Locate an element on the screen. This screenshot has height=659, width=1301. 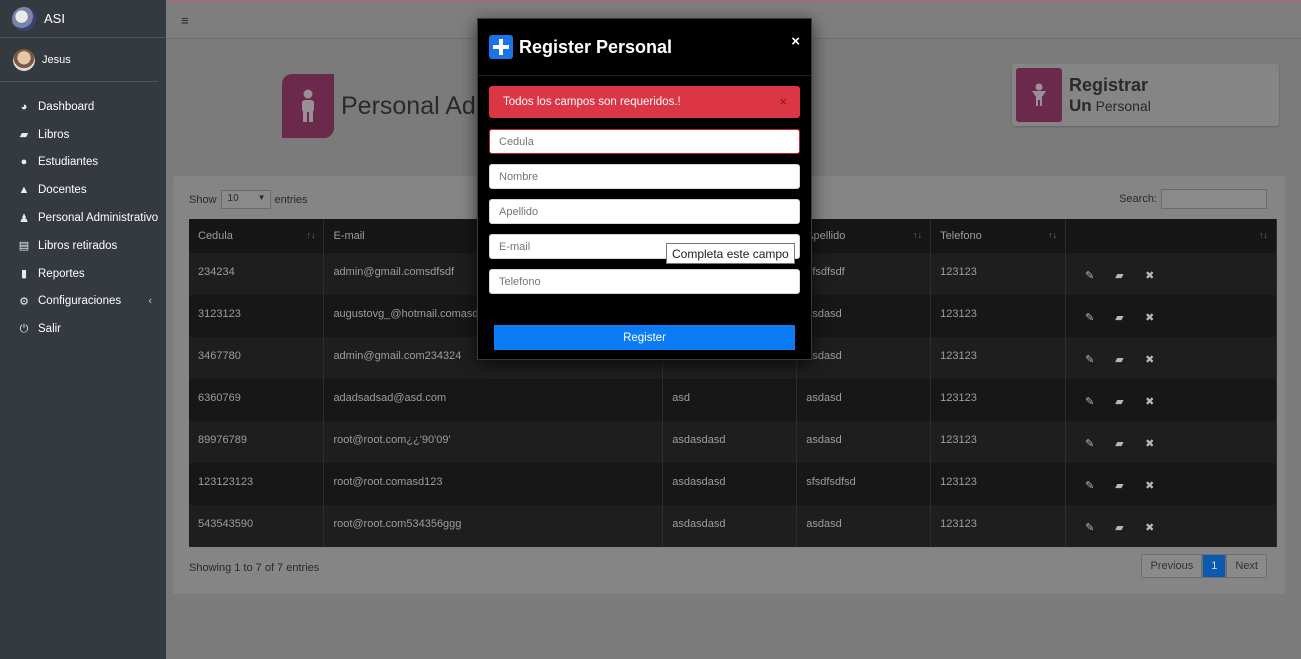
sidebar-item-salir: ⏻ Salir is located at coordinates (83, 329).